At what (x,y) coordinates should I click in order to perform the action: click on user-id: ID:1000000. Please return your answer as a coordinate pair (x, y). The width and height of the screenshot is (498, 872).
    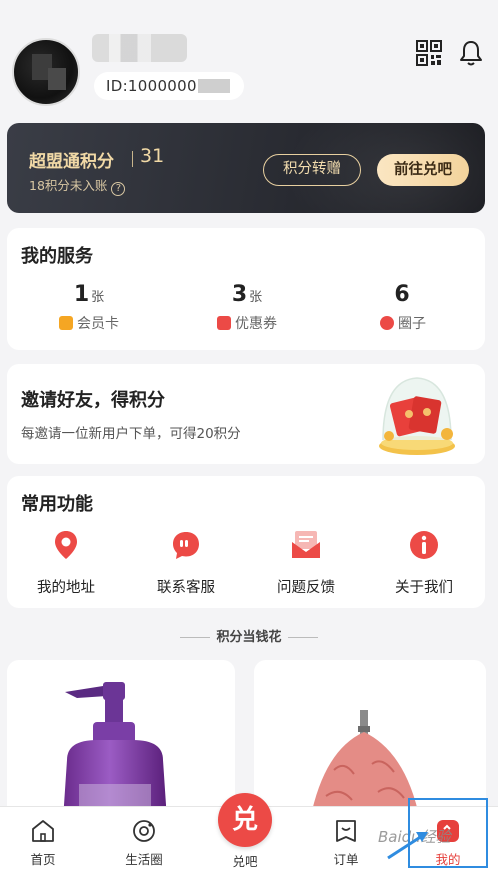
    Looking at the image, I should click on (169, 86).